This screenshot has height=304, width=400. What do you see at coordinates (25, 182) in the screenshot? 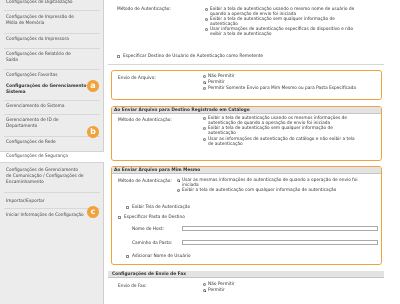
I see `sidebar-item-label: Encaminhamento` at bounding box center [25, 182].